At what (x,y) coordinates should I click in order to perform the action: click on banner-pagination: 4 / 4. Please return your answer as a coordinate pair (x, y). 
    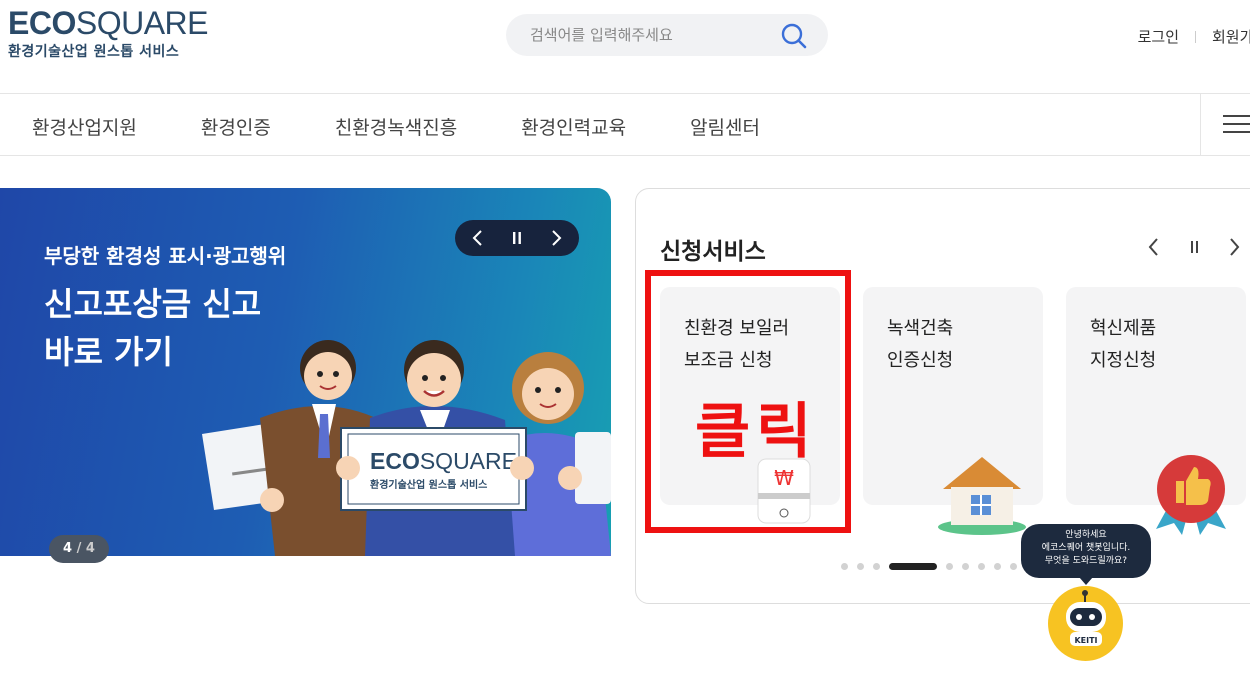
    Looking at the image, I should click on (79, 549).